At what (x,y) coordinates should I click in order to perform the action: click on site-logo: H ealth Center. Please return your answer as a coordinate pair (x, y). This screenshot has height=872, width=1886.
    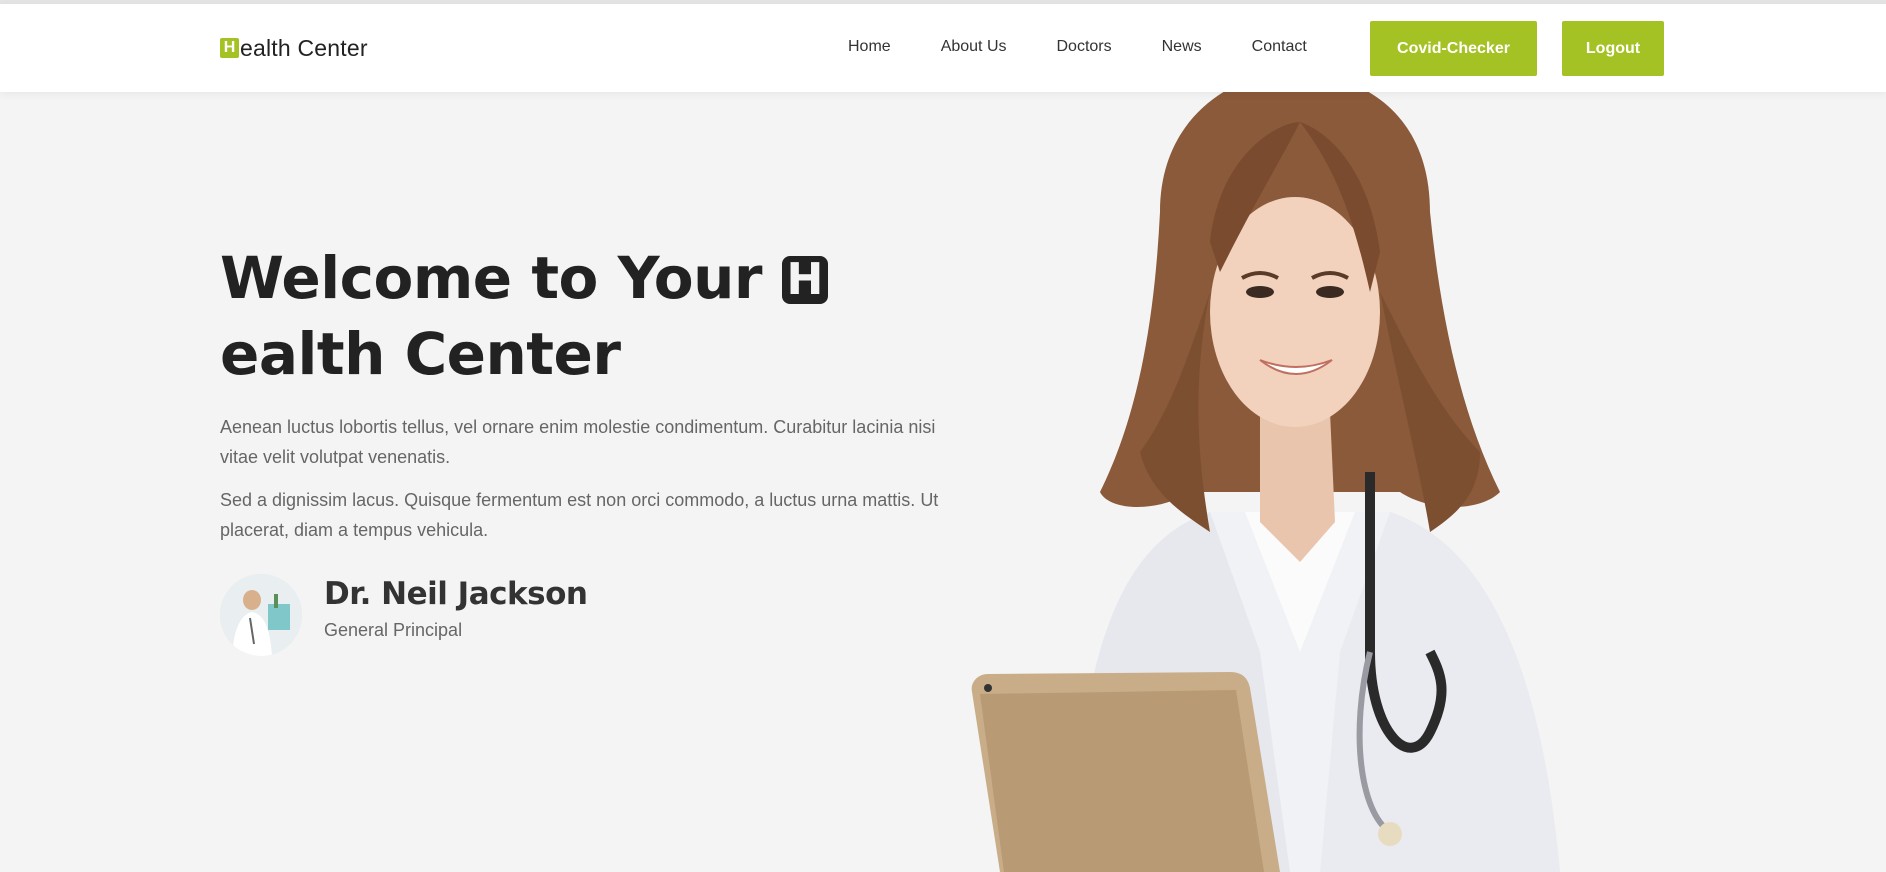
    Looking at the image, I should click on (294, 48).